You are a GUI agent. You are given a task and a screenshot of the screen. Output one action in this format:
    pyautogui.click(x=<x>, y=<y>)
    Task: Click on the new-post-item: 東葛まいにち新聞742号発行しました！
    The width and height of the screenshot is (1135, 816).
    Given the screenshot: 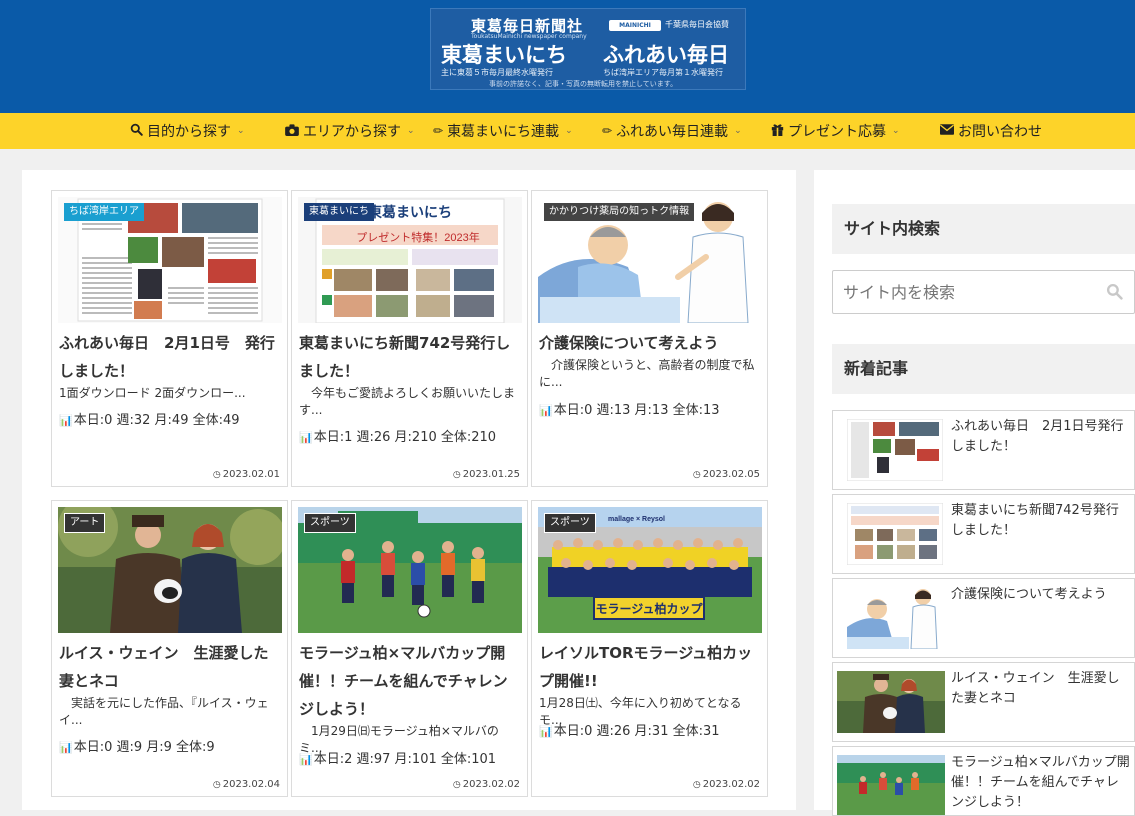 What is the action you would take?
    pyautogui.click(x=983, y=534)
    